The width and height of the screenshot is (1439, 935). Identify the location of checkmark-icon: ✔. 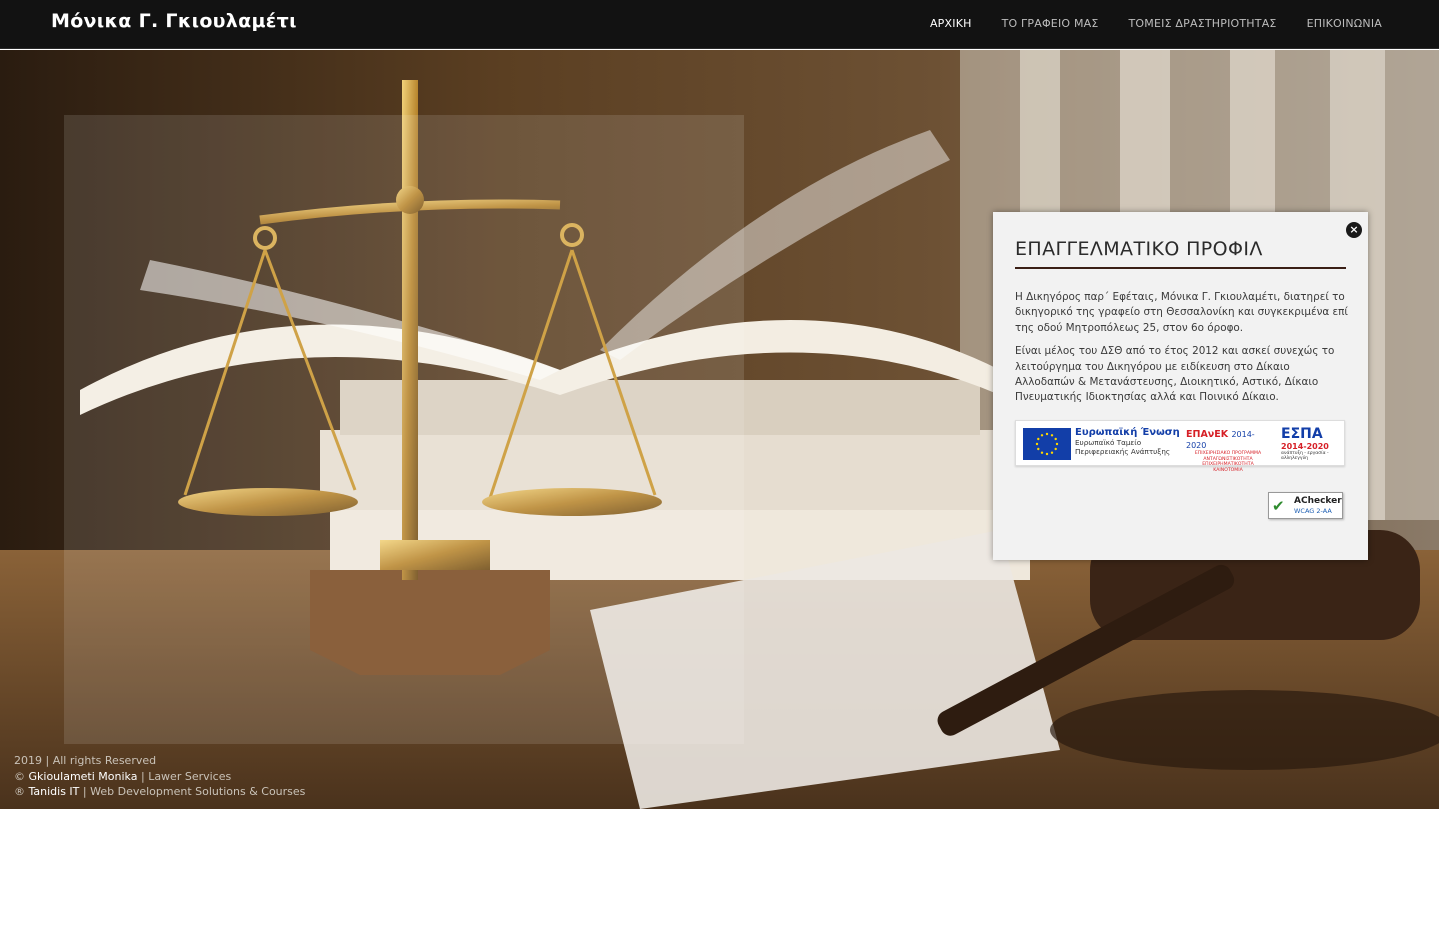
(1278, 506).